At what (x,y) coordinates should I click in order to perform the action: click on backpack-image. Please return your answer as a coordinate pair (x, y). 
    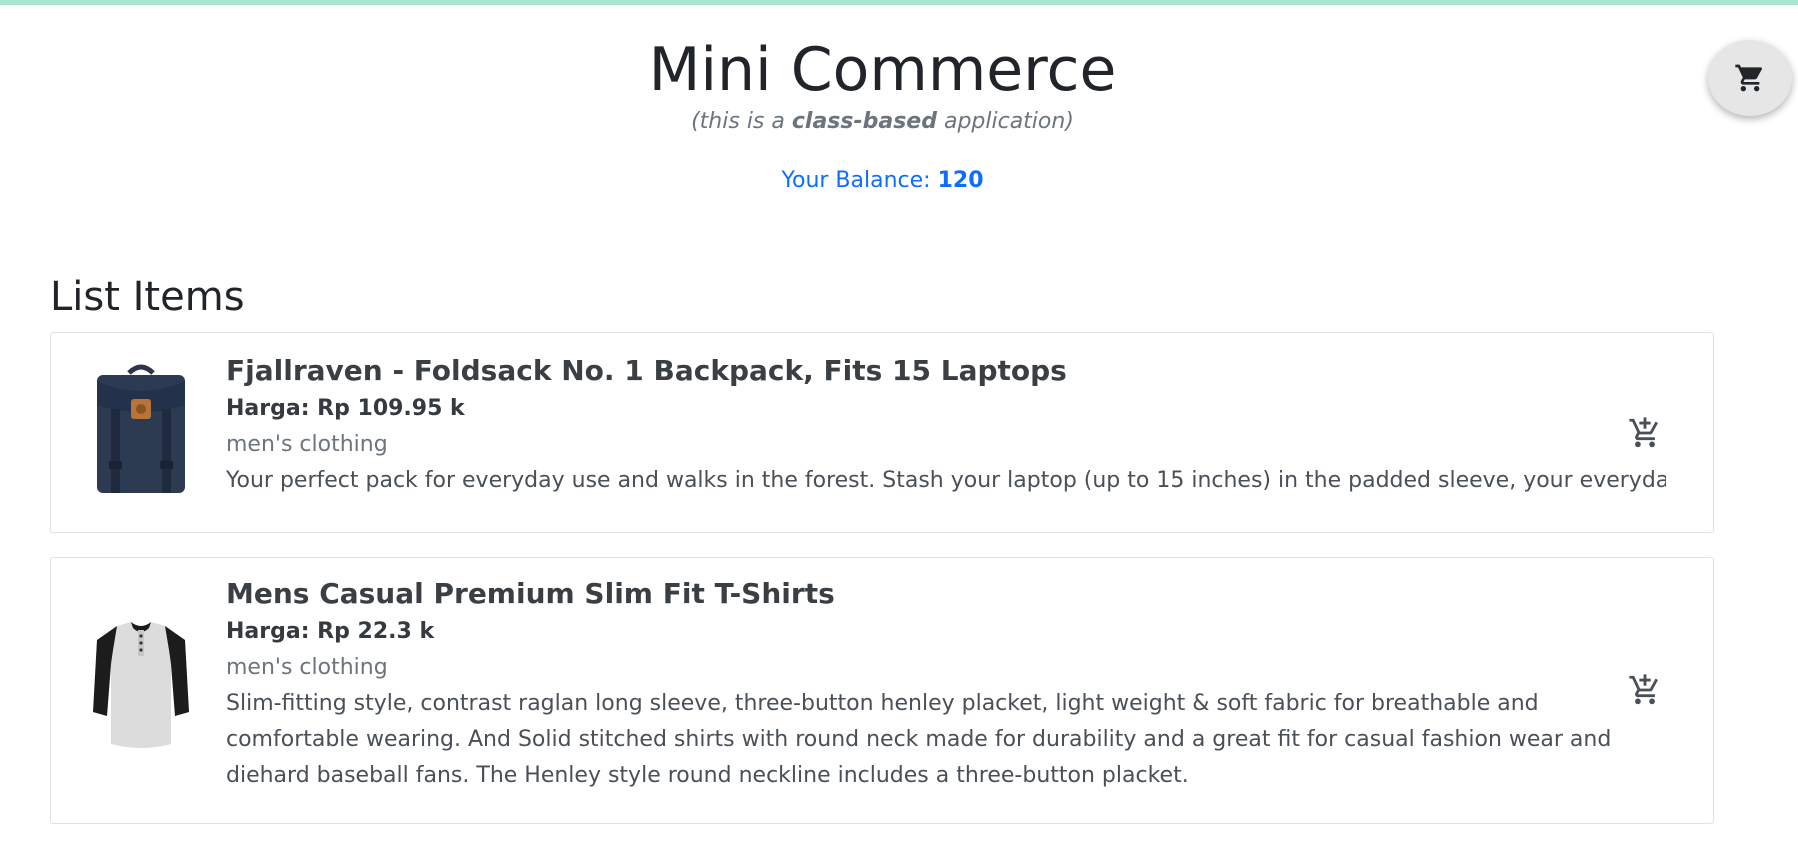
    Looking at the image, I should click on (141, 431).